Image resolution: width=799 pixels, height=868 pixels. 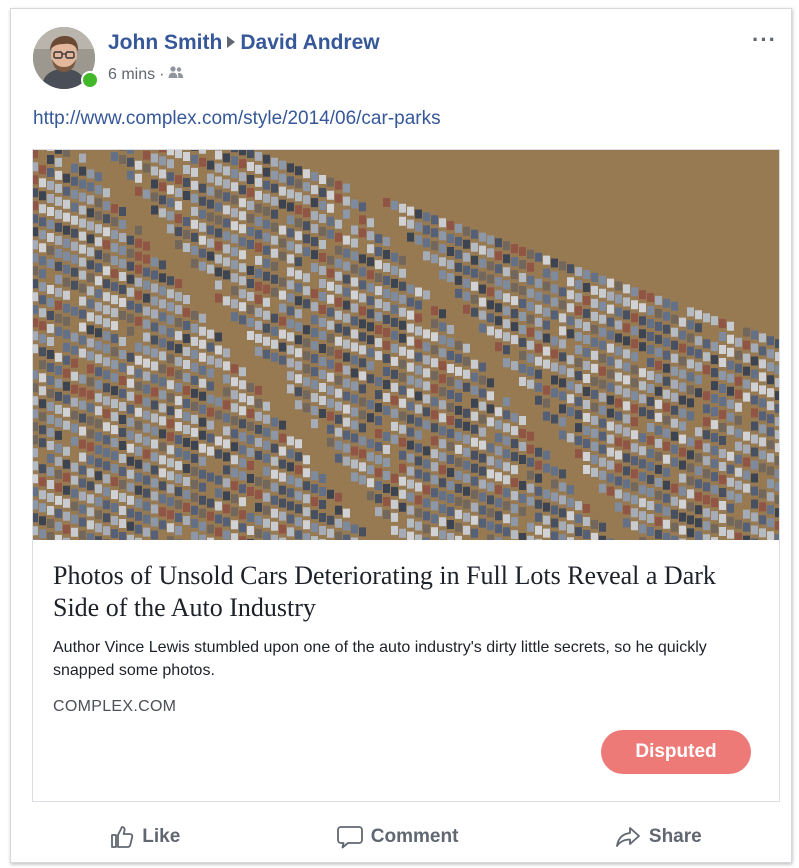 What do you see at coordinates (628, 837) in the screenshot?
I see `share-arrow-icon` at bounding box center [628, 837].